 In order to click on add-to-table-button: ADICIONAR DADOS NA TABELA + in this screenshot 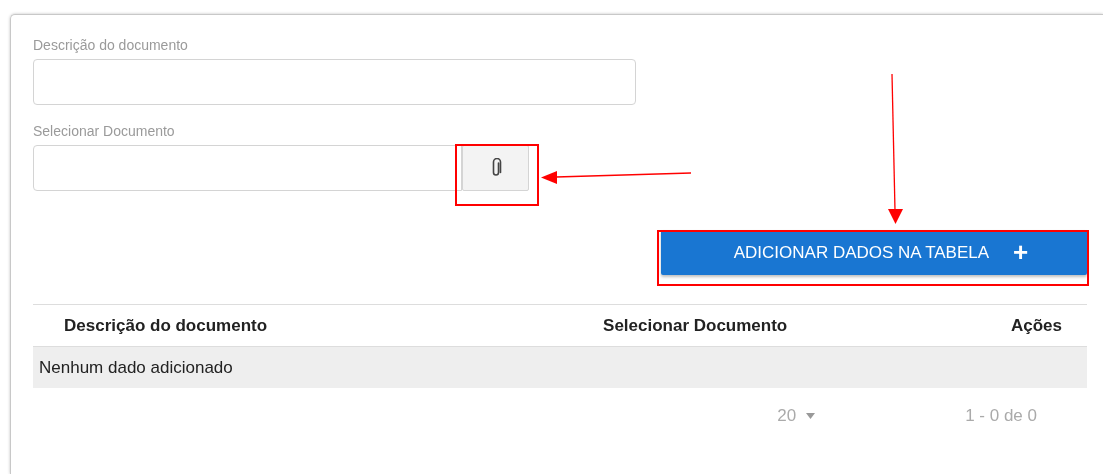, I will do `click(874, 252)`.